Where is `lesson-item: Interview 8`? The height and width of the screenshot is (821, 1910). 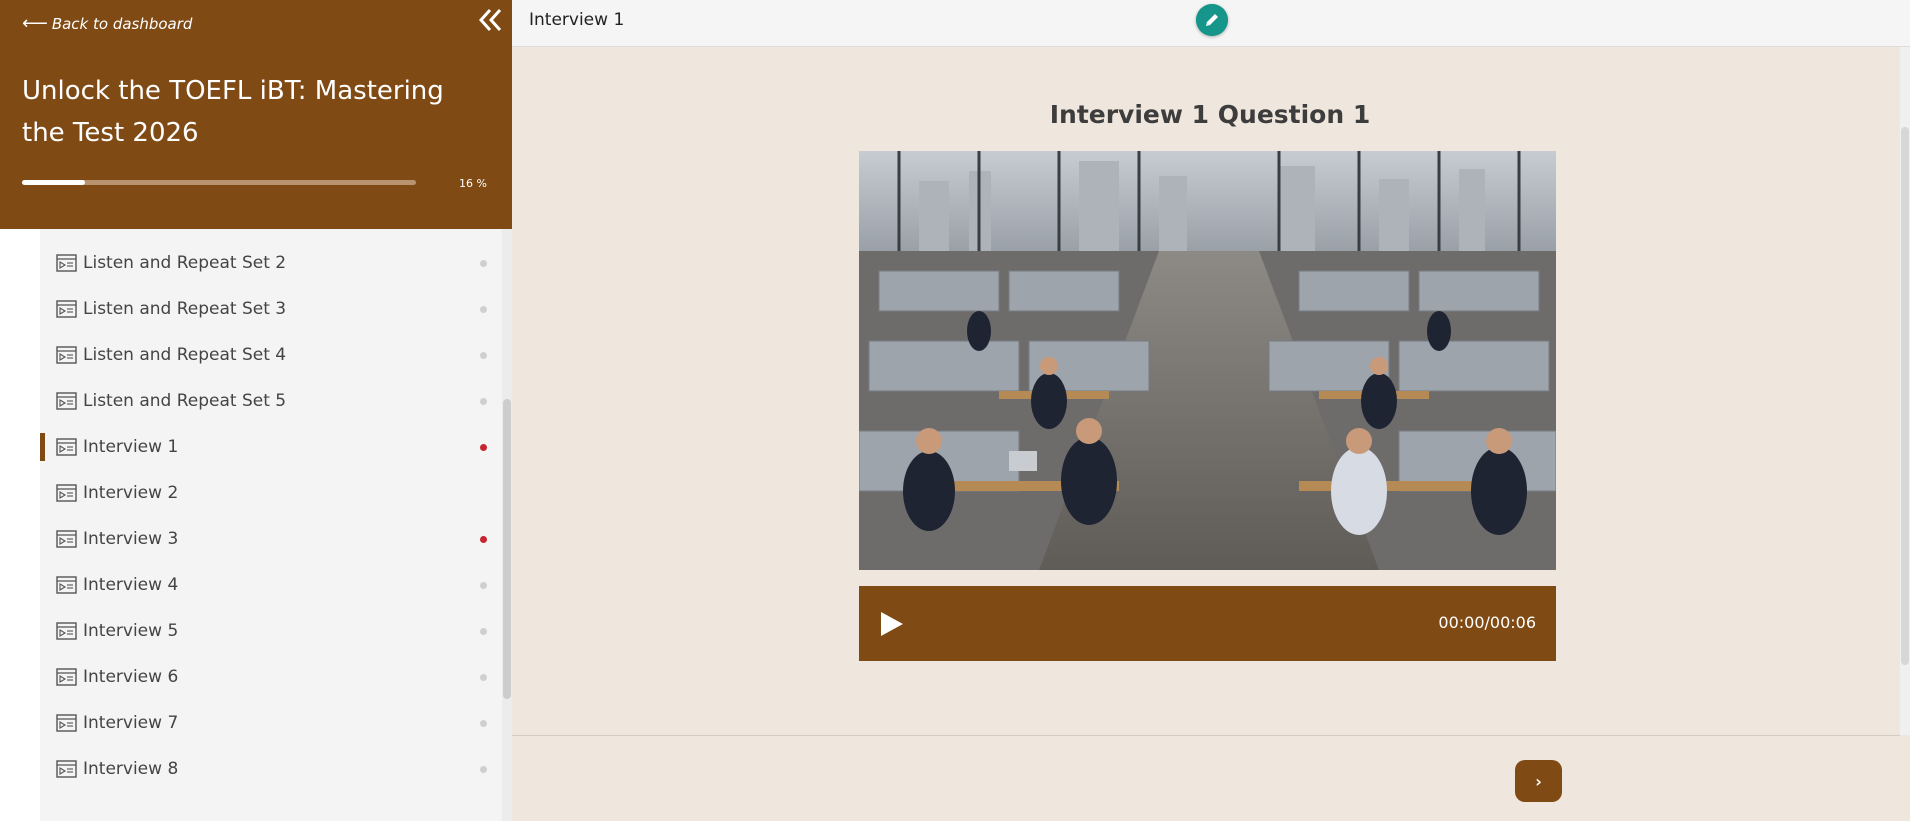
lesson-item: Interview 8 is located at coordinates (271, 769).